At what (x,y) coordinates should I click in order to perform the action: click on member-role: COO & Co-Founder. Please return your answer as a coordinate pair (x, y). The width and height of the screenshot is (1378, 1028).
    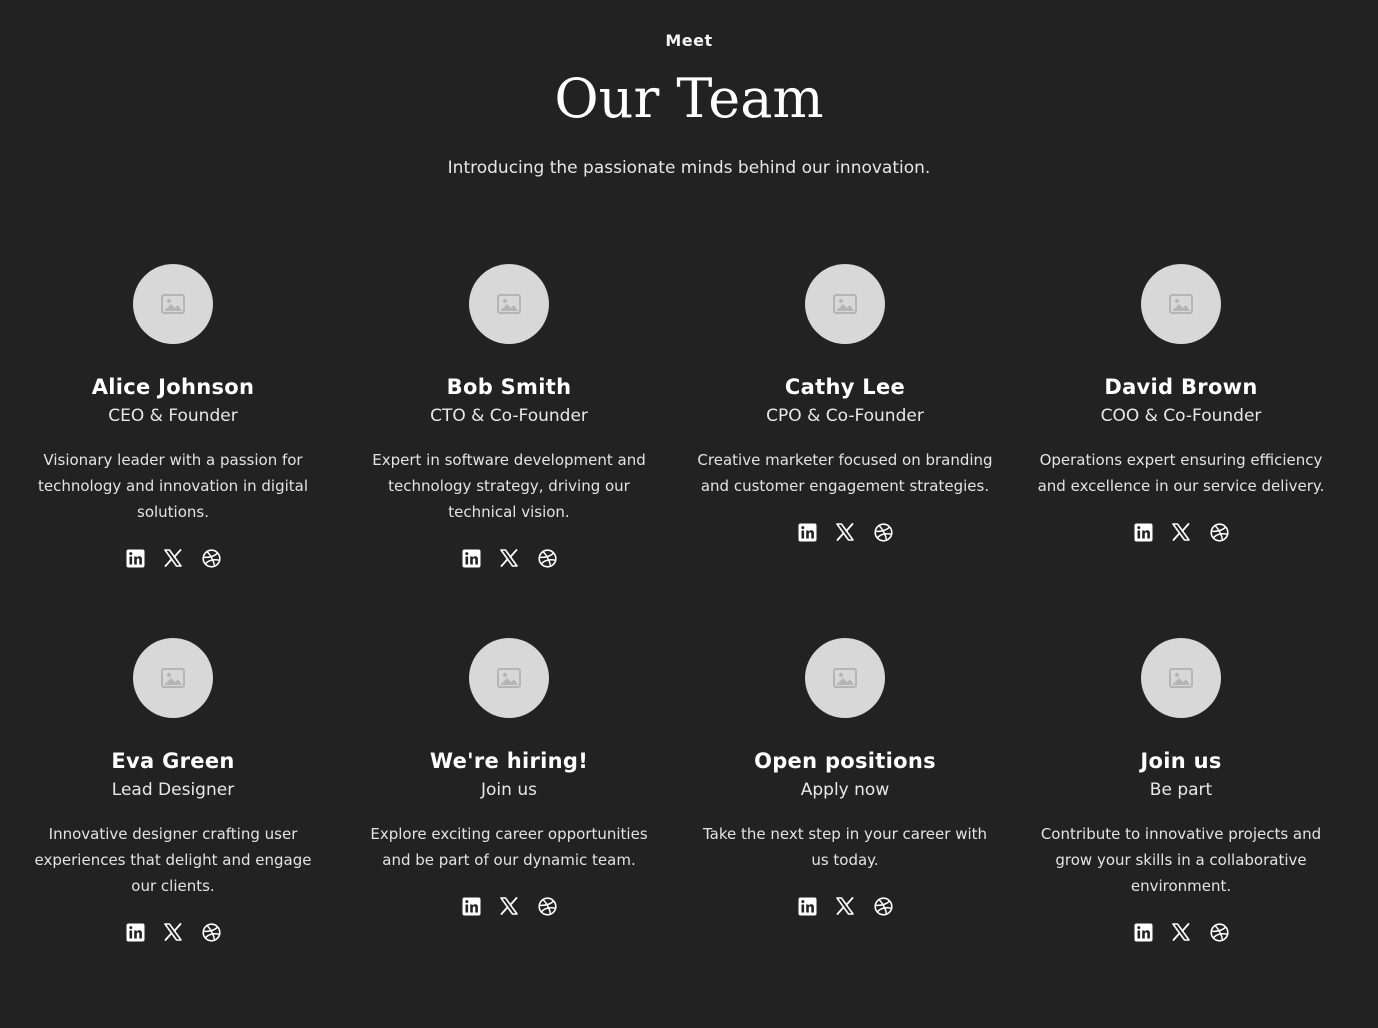
    Looking at the image, I should click on (1181, 416).